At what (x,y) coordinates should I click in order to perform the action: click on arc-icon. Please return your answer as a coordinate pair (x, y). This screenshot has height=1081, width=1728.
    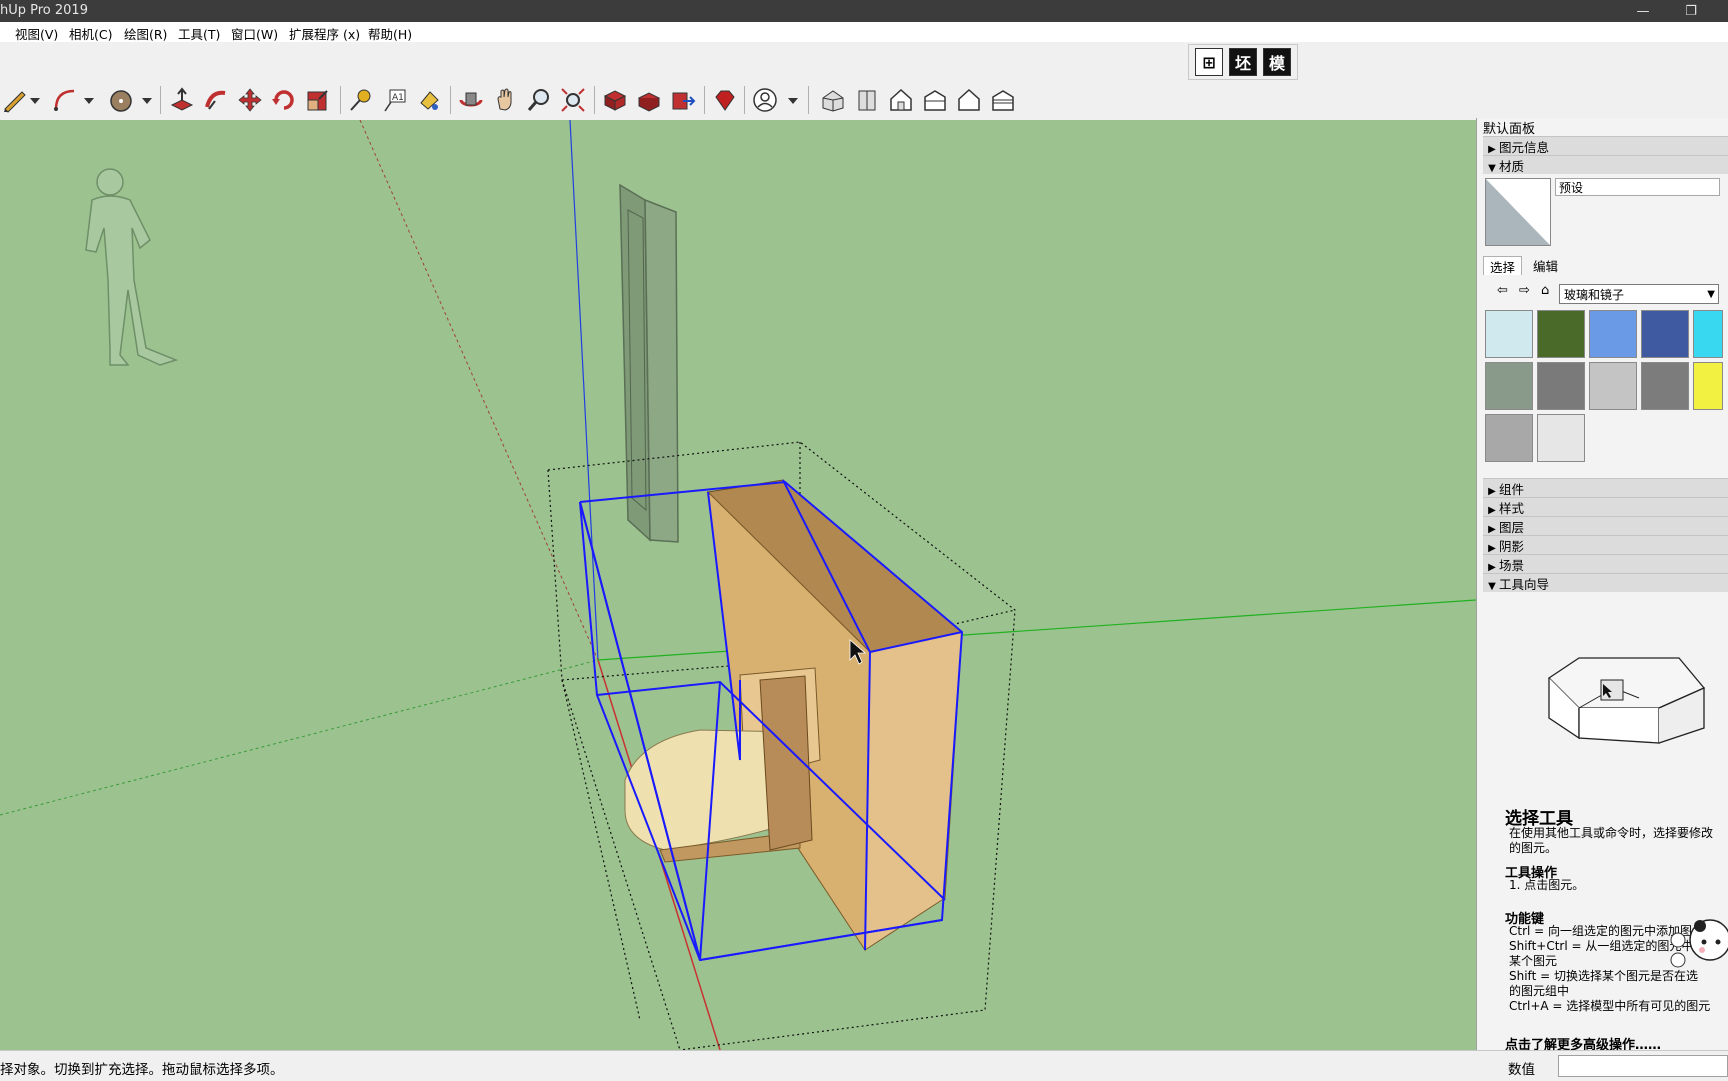
    Looking at the image, I should click on (65, 100).